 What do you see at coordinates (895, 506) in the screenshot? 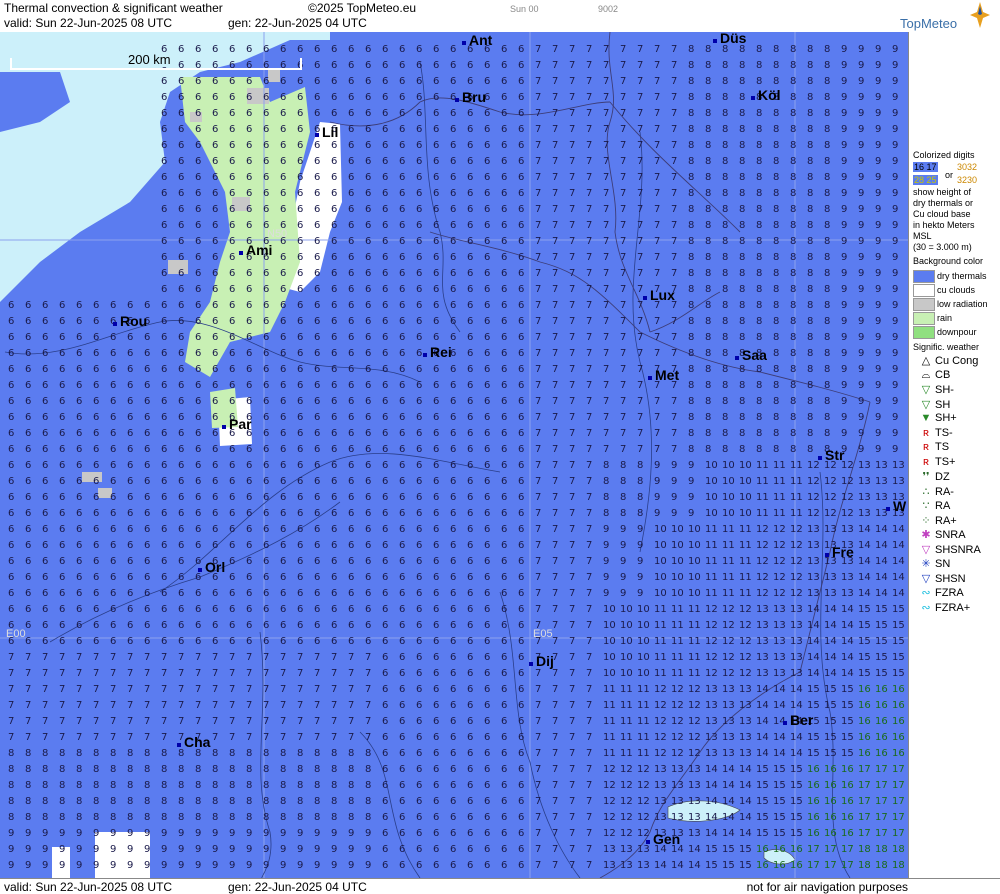
I see `city-w: W` at bounding box center [895, 506].